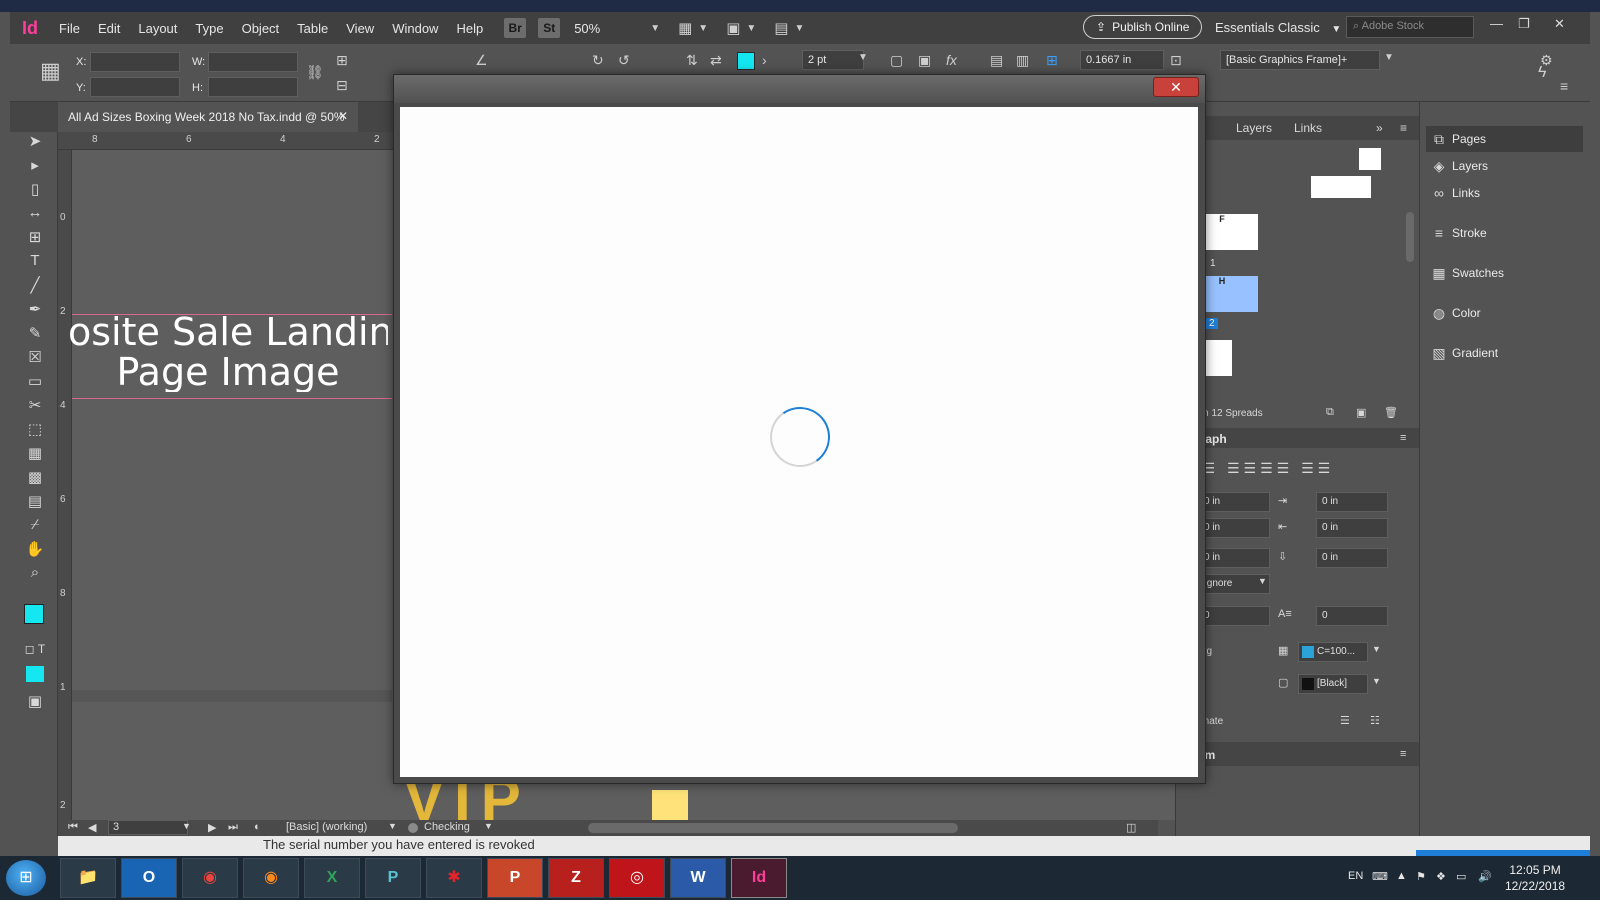 The image size is (1600, 900). What do you see at coordinates (1524, 24) in the screenshot?
I see `restore-icon: ❐` at bounding box center [1524, 24].